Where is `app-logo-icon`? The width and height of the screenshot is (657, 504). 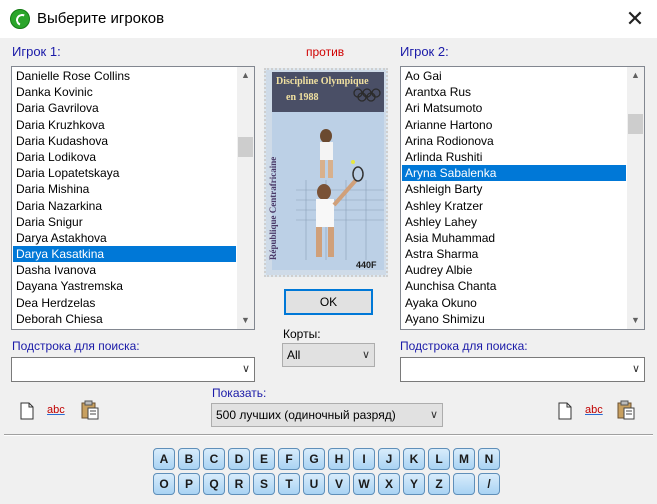 app-logo-icon is located at coordinates (20, 19).